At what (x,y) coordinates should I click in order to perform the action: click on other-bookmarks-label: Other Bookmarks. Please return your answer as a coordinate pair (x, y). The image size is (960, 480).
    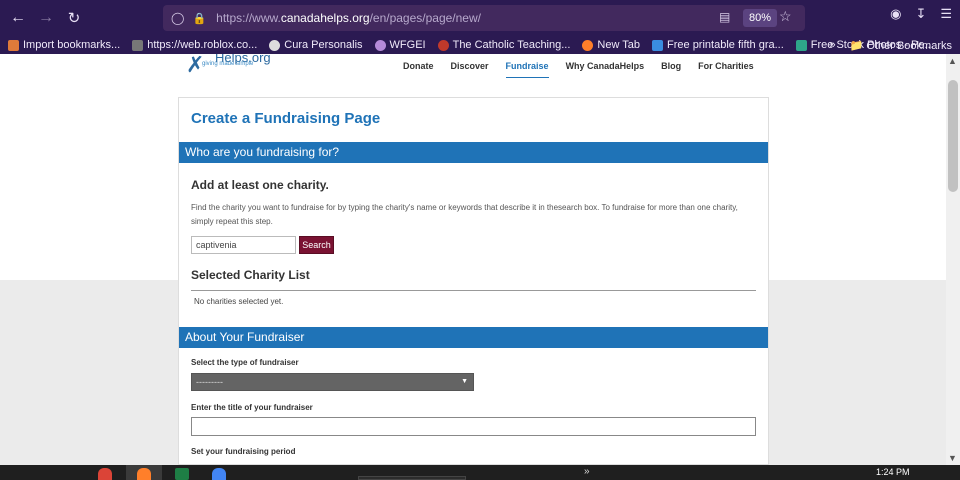
    Looking at the image, I should click on (909, 46).